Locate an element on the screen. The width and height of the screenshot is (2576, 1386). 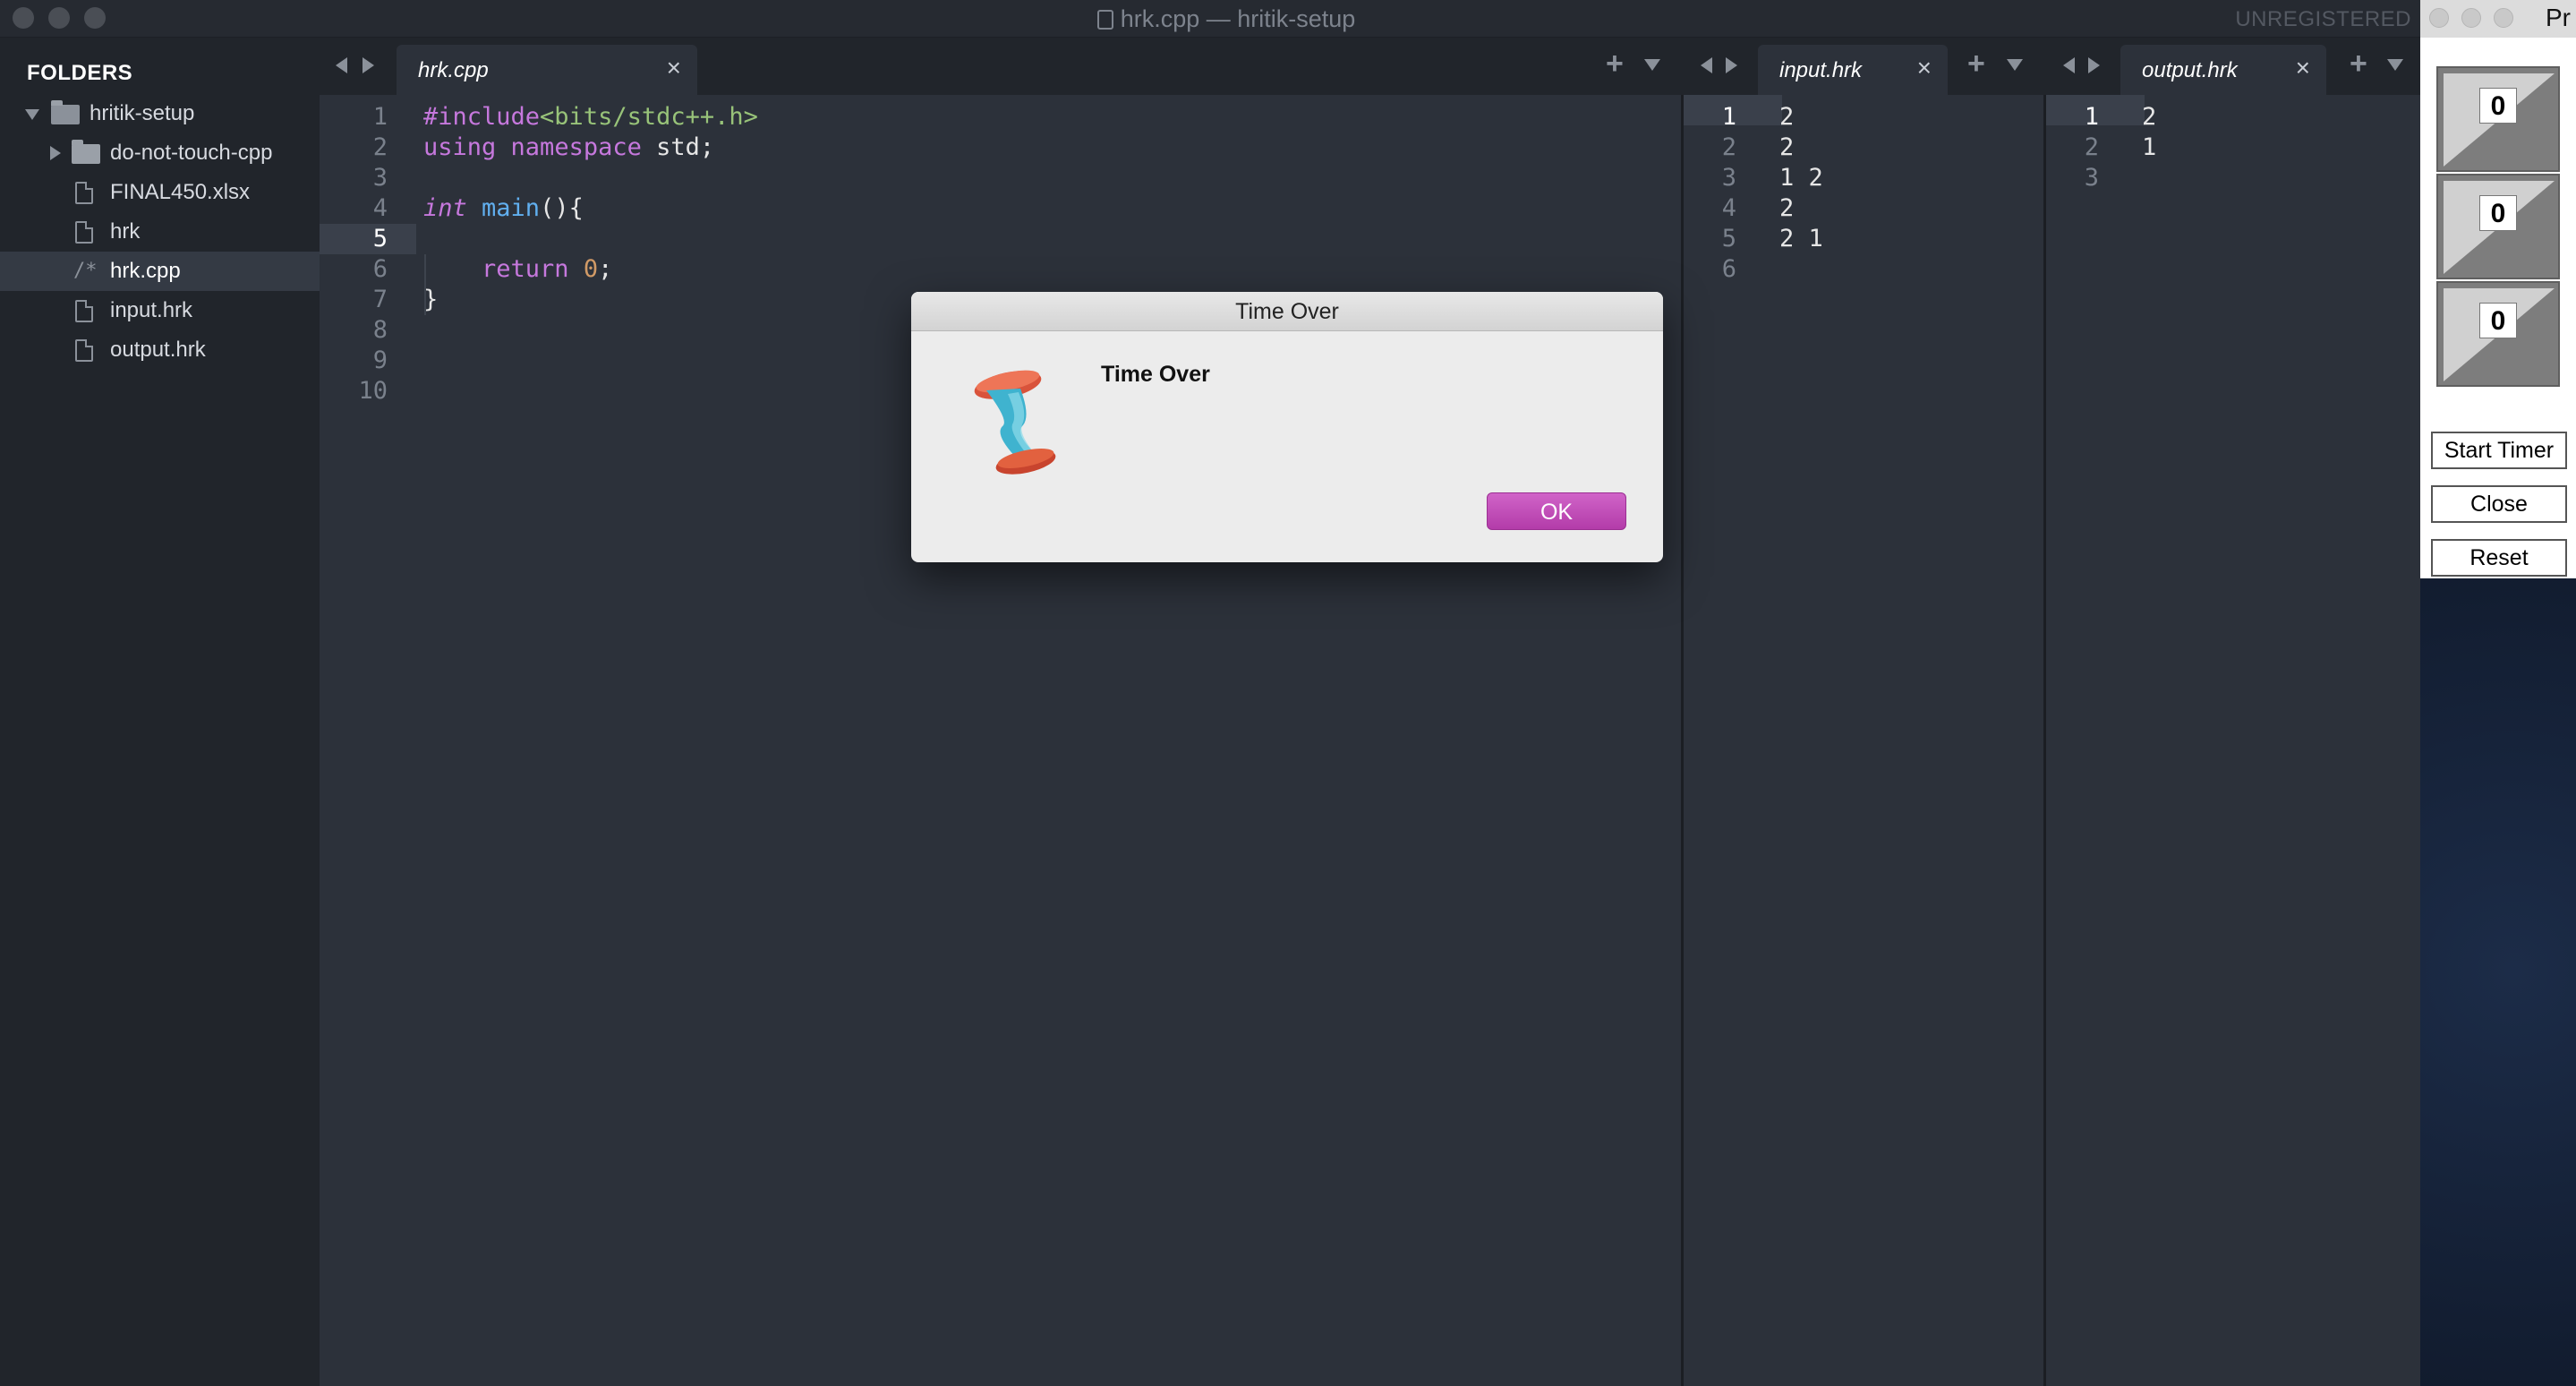
zoom-window-button is located at coordinates (2503, 18).